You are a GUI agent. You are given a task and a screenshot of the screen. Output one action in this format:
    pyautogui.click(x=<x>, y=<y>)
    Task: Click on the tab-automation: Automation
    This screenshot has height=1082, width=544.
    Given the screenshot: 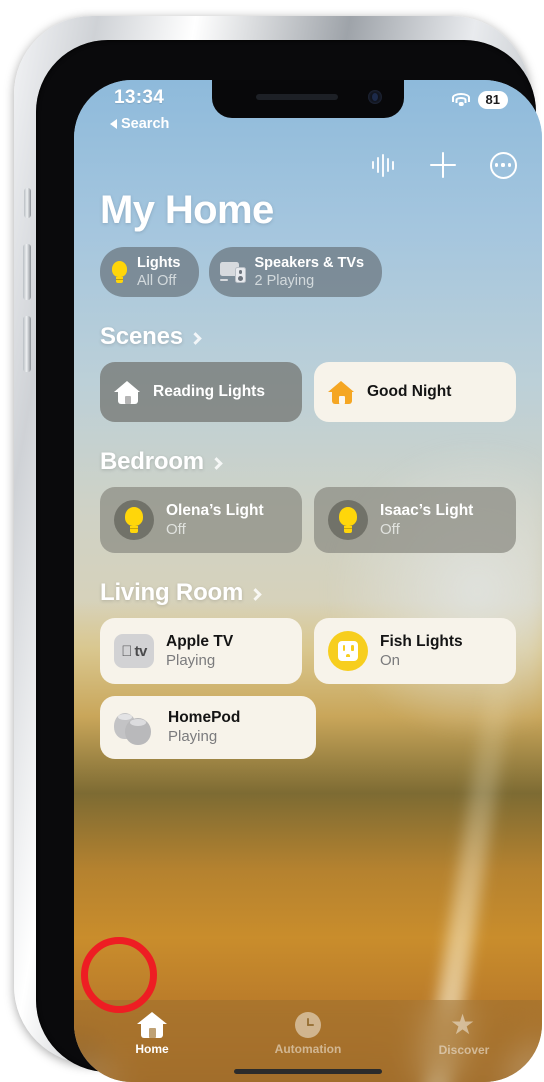 What is the action you would take?
    pyautogui.click(x=308, y=1034)
    